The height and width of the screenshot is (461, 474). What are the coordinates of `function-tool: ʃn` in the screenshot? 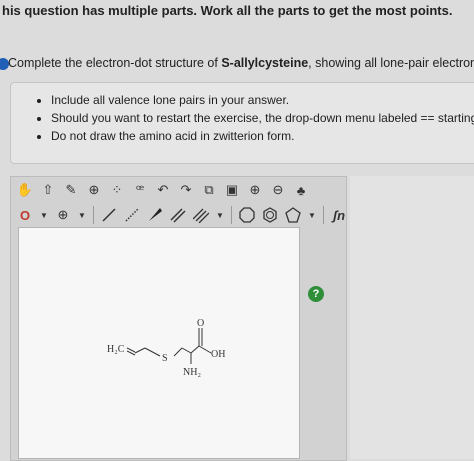 It's located at (339, 215).